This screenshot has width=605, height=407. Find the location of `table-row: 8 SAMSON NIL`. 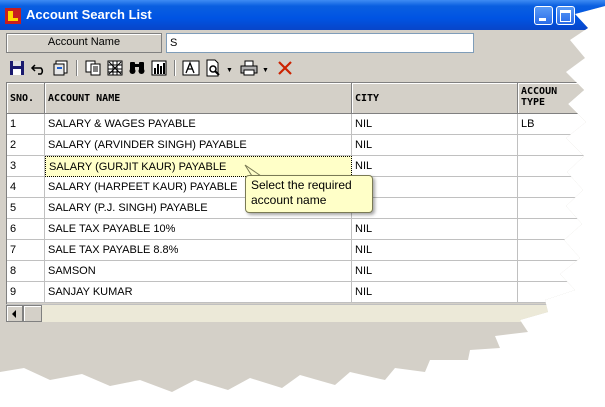

table-row: 8 SAMSON NIL is located at coordinates (306, 271).